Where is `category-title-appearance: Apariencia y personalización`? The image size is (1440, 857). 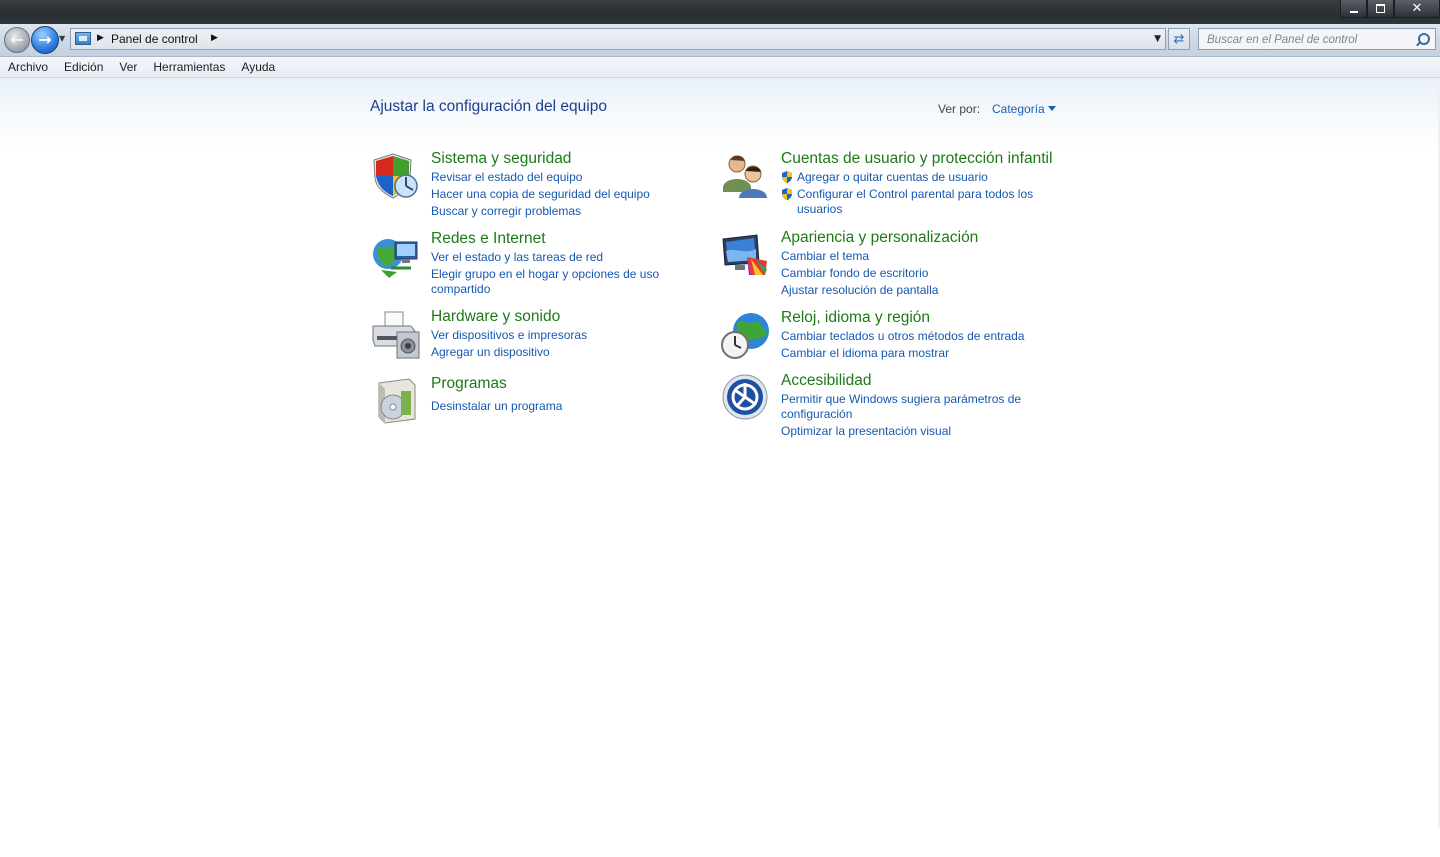 category-title-appearance: Apariencia y personalización is located at coordinates (879, 238).